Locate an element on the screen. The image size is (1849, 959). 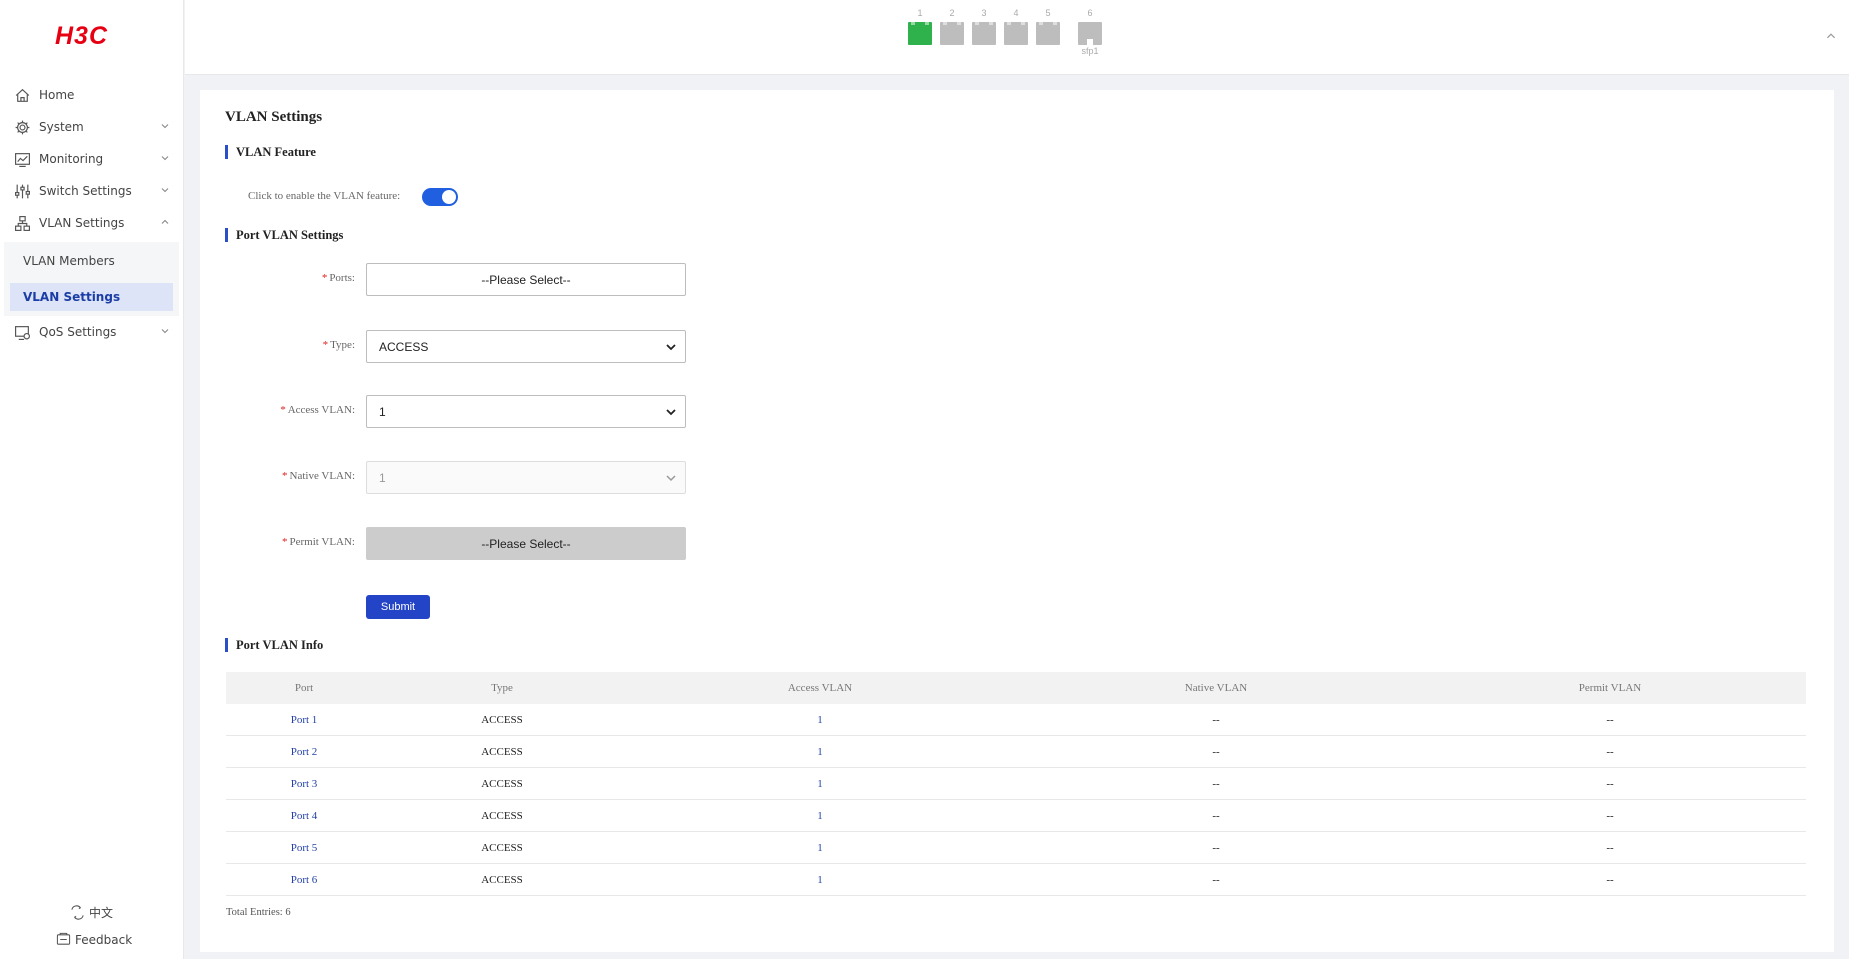
vlan-feature-label: Click to enable the VLAN feature: is located at coordinates (324, 196).